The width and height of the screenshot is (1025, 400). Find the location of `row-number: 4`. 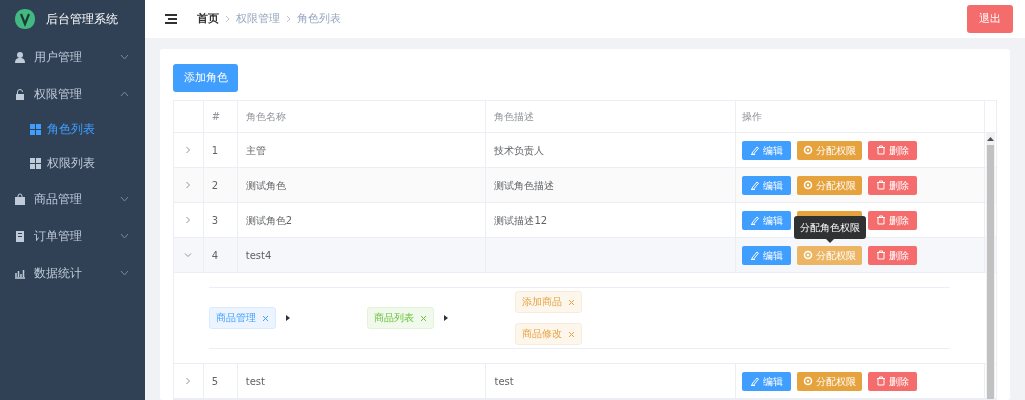

row-number: 4 is located at coordinates (215, 255).